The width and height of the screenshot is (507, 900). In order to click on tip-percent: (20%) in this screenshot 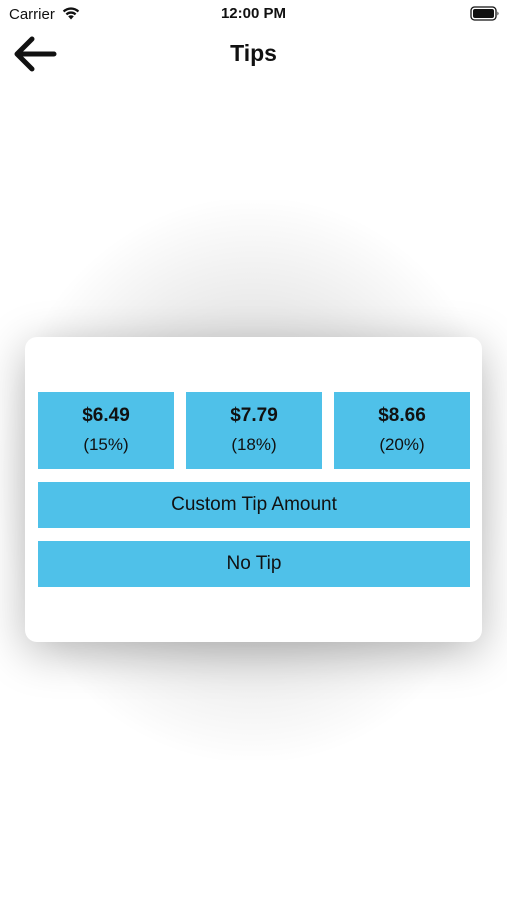, I will do `click(402, 444)`.